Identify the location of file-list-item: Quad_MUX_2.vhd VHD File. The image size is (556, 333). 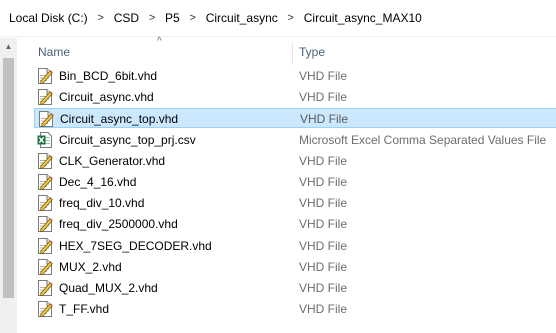
(295, 288).